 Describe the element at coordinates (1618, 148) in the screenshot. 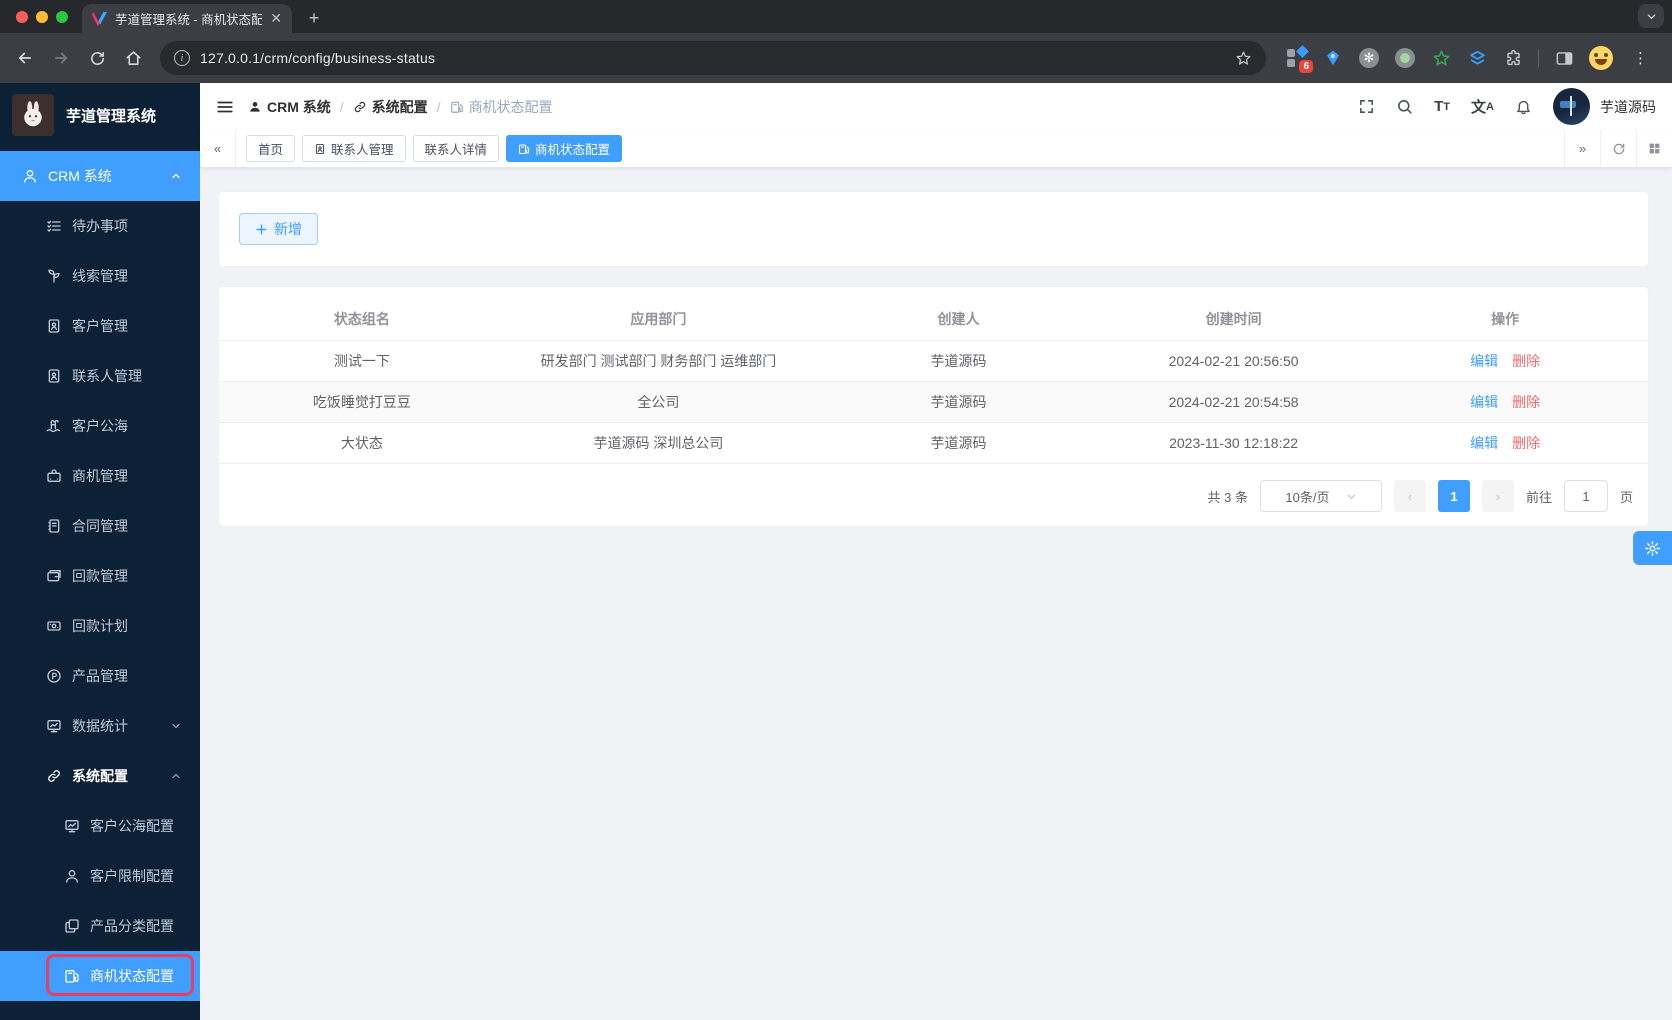

I see `tags-refresh-button` at that location.